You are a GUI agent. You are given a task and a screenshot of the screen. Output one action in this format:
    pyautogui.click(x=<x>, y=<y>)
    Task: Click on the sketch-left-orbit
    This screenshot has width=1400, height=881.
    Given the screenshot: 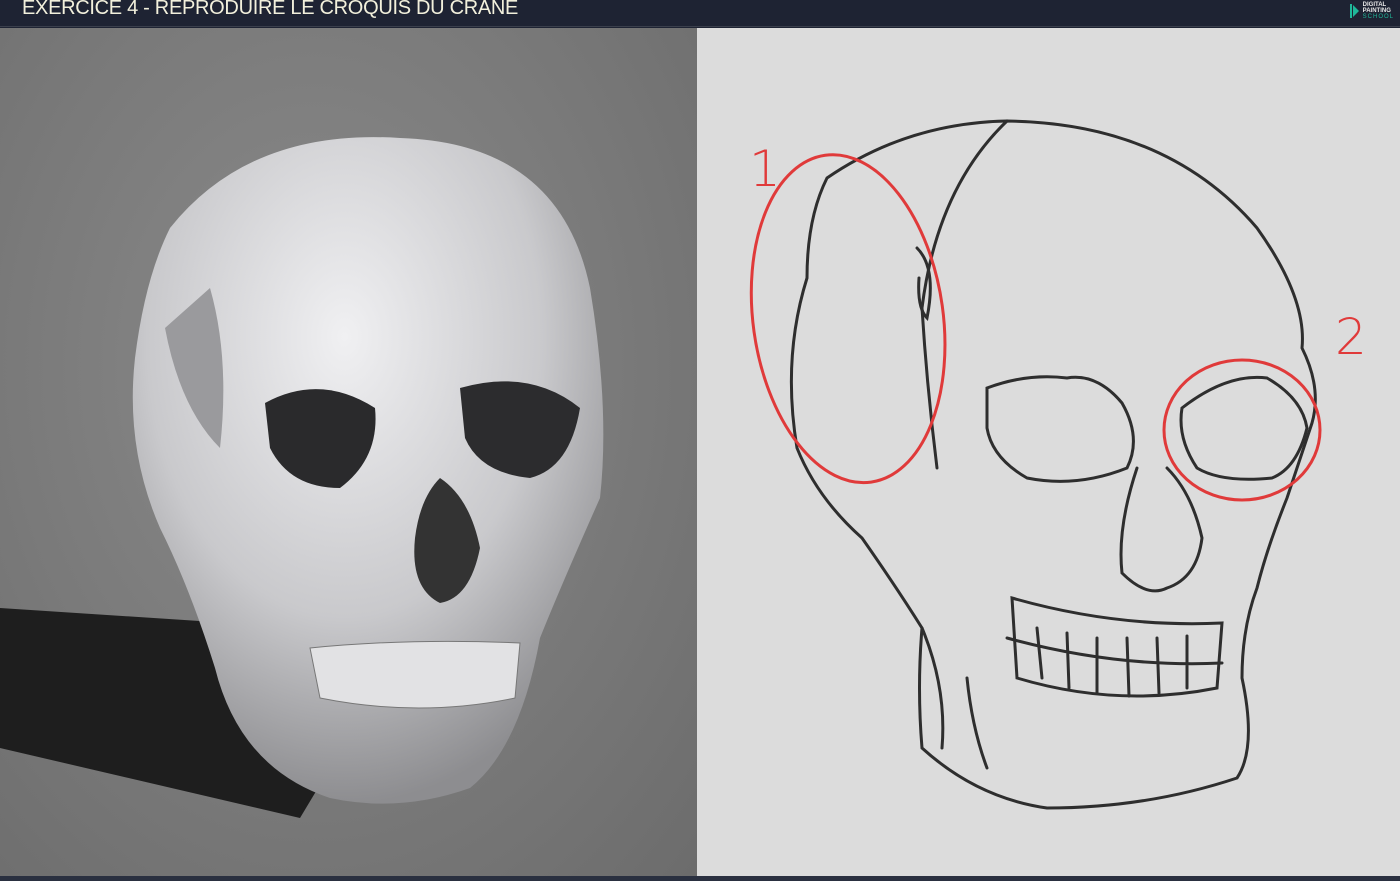 What is the action you would take?
    pyautogui.click(x=1060, y=429)
    